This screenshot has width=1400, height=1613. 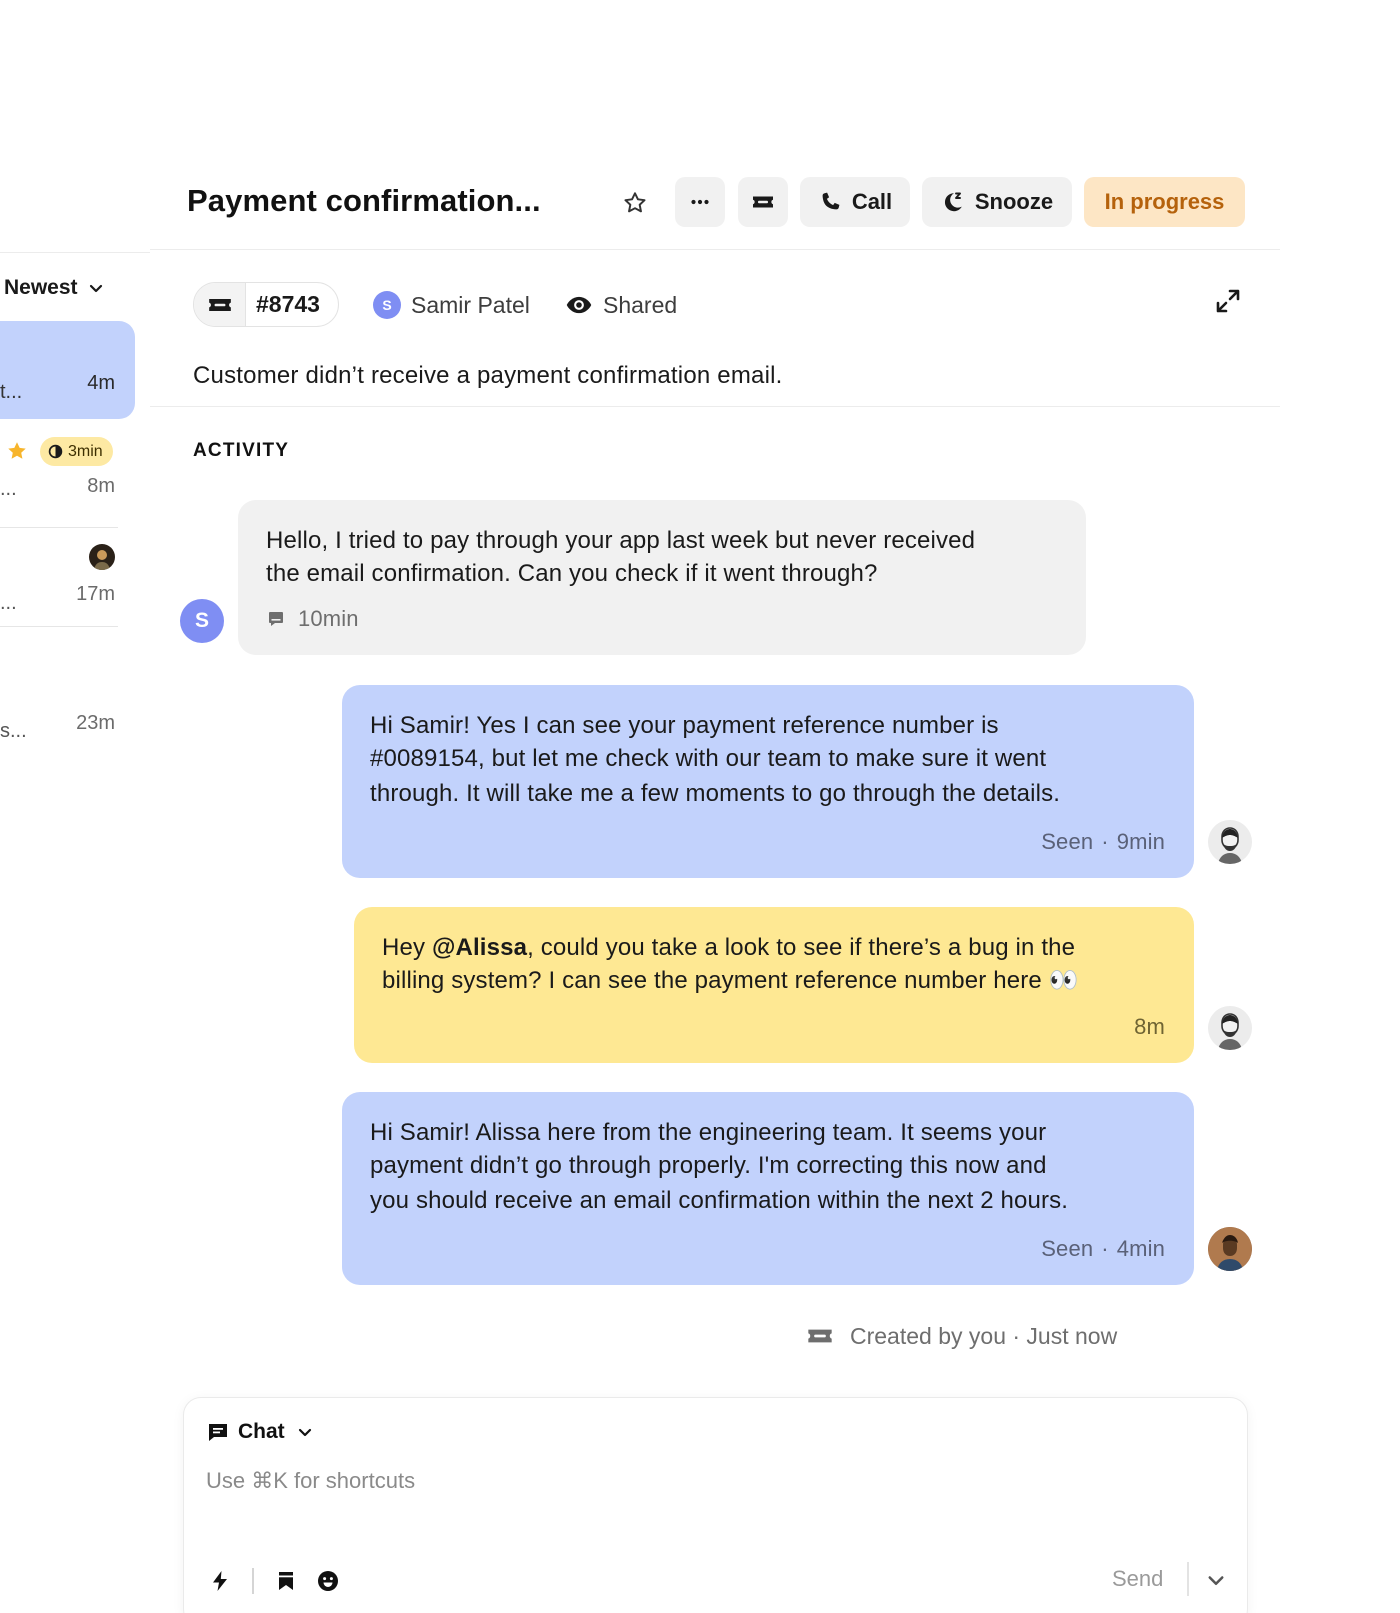 I want to click on ticket-id-pill: #8743, so click(x=266, y=304).